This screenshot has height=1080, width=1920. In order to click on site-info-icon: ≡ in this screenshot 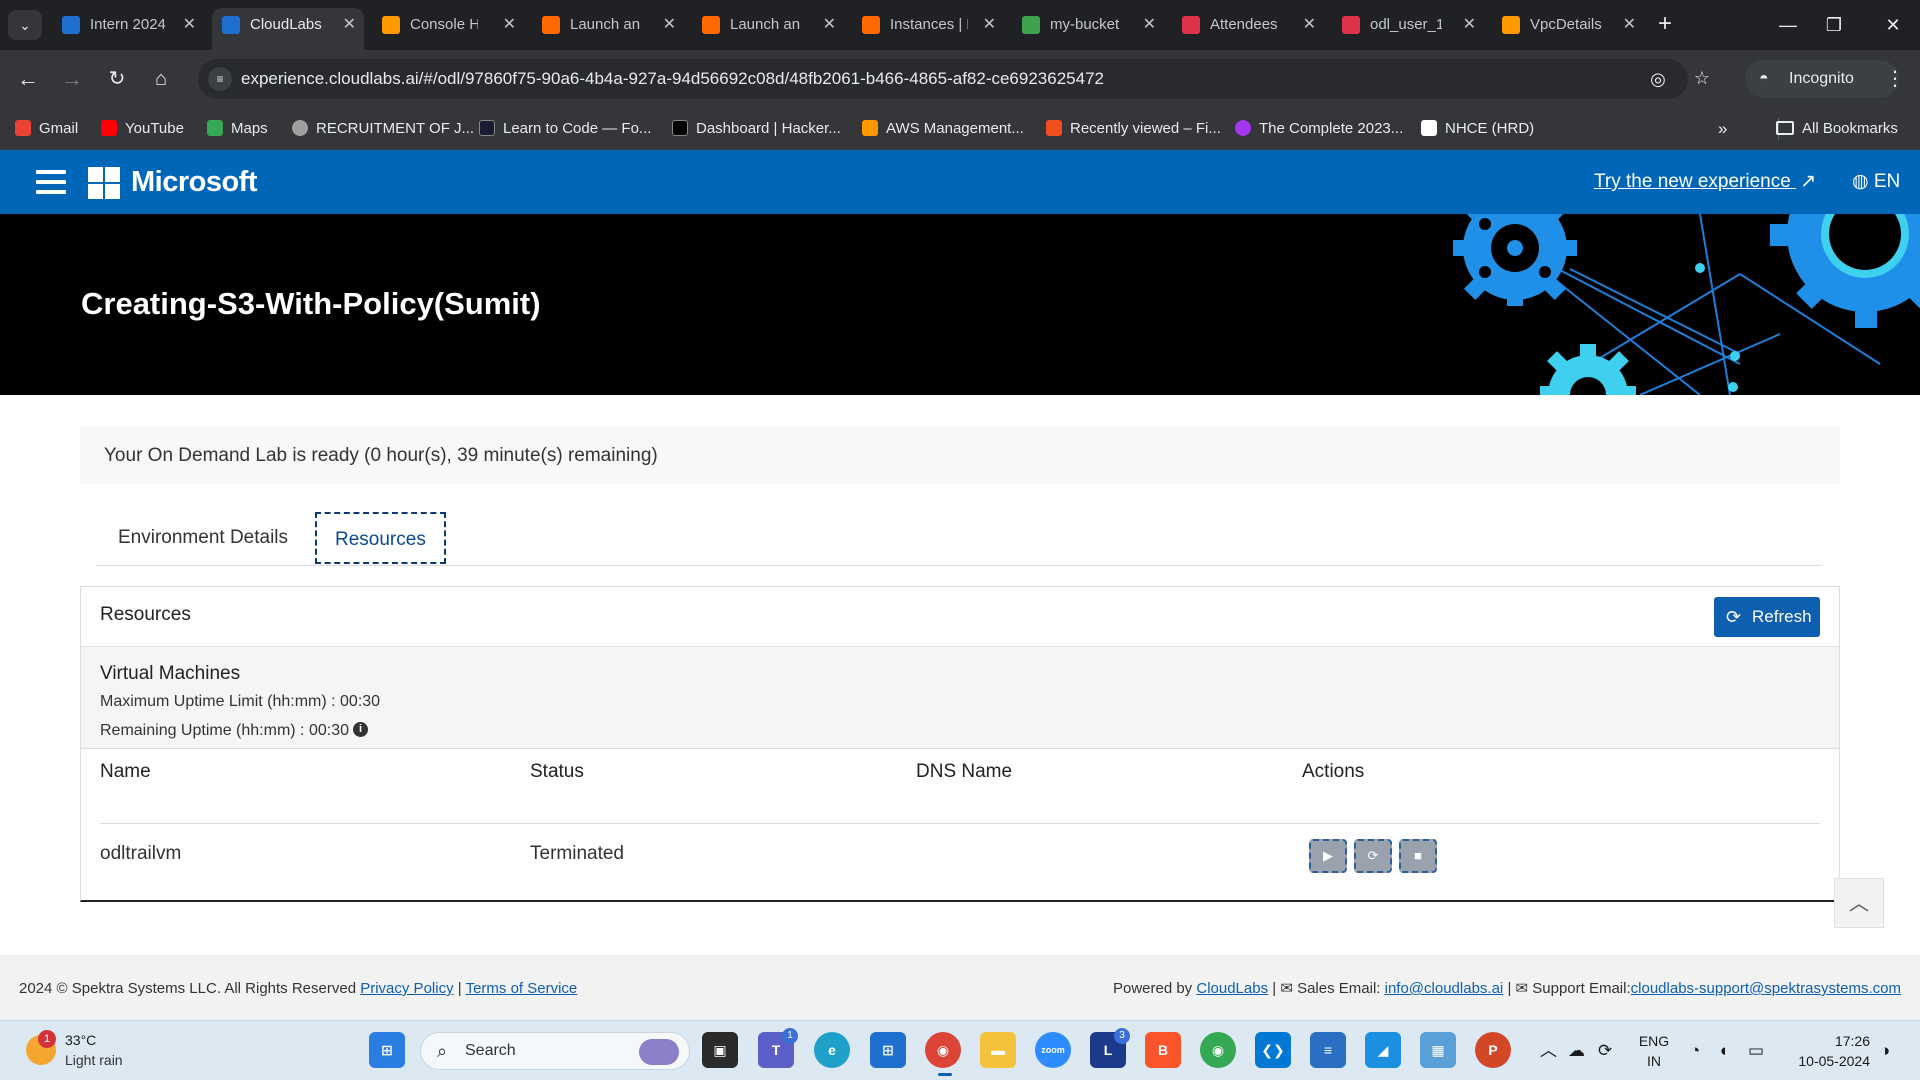, I will do `click(220, 79)`.